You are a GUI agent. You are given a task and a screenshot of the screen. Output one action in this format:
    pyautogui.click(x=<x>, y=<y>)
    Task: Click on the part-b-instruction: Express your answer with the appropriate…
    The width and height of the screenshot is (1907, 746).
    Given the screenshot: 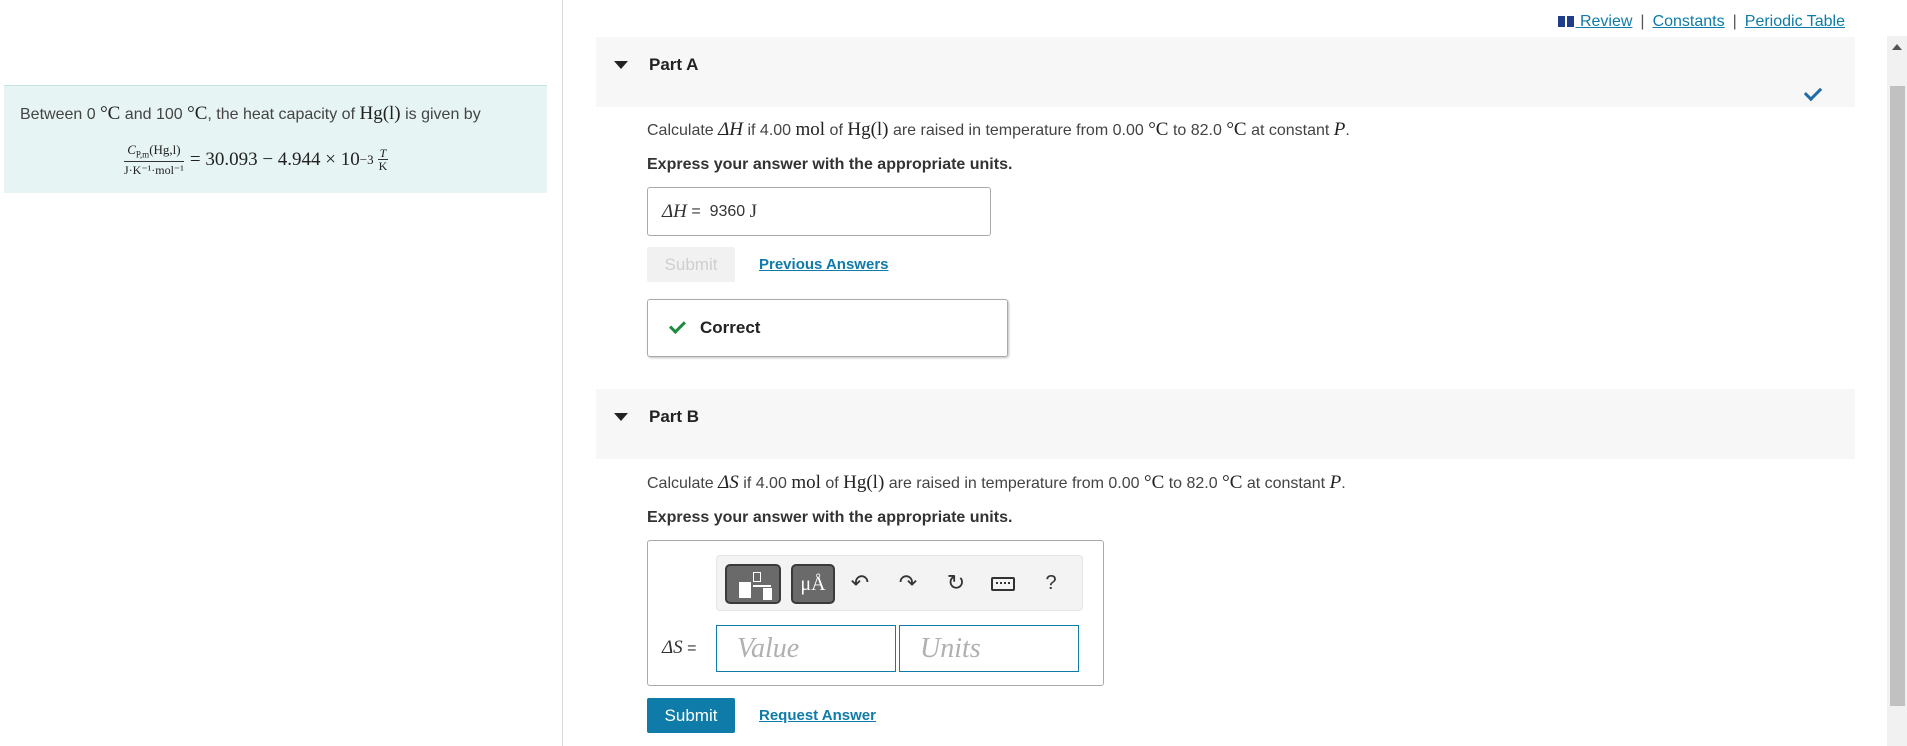 What is the action you would take?
    pyautogui.click(x=830, y=517)
    